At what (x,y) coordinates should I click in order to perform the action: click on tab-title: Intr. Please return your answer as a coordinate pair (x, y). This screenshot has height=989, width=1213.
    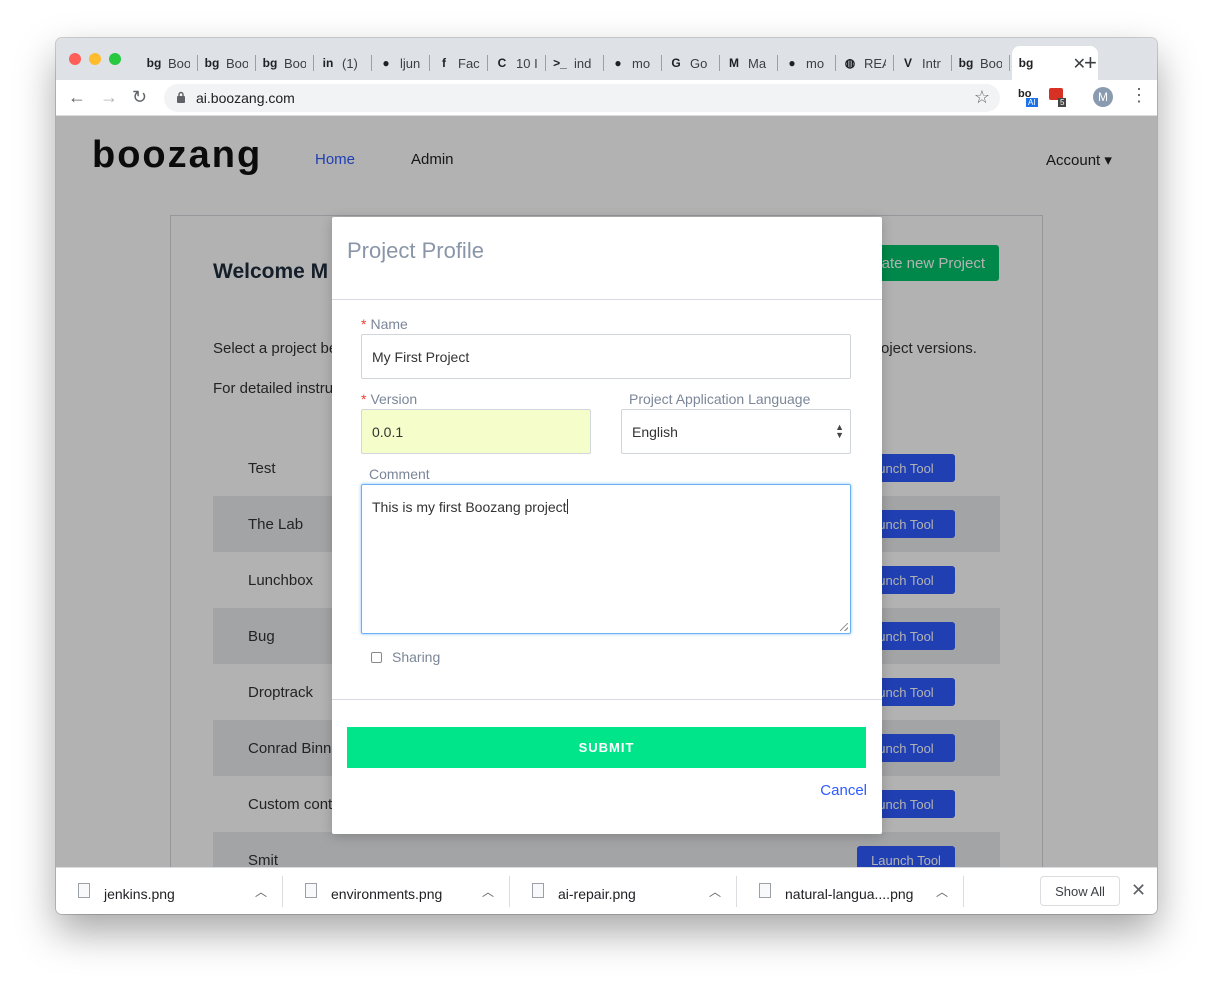
    Looking at the image, I should click on (931, 63).